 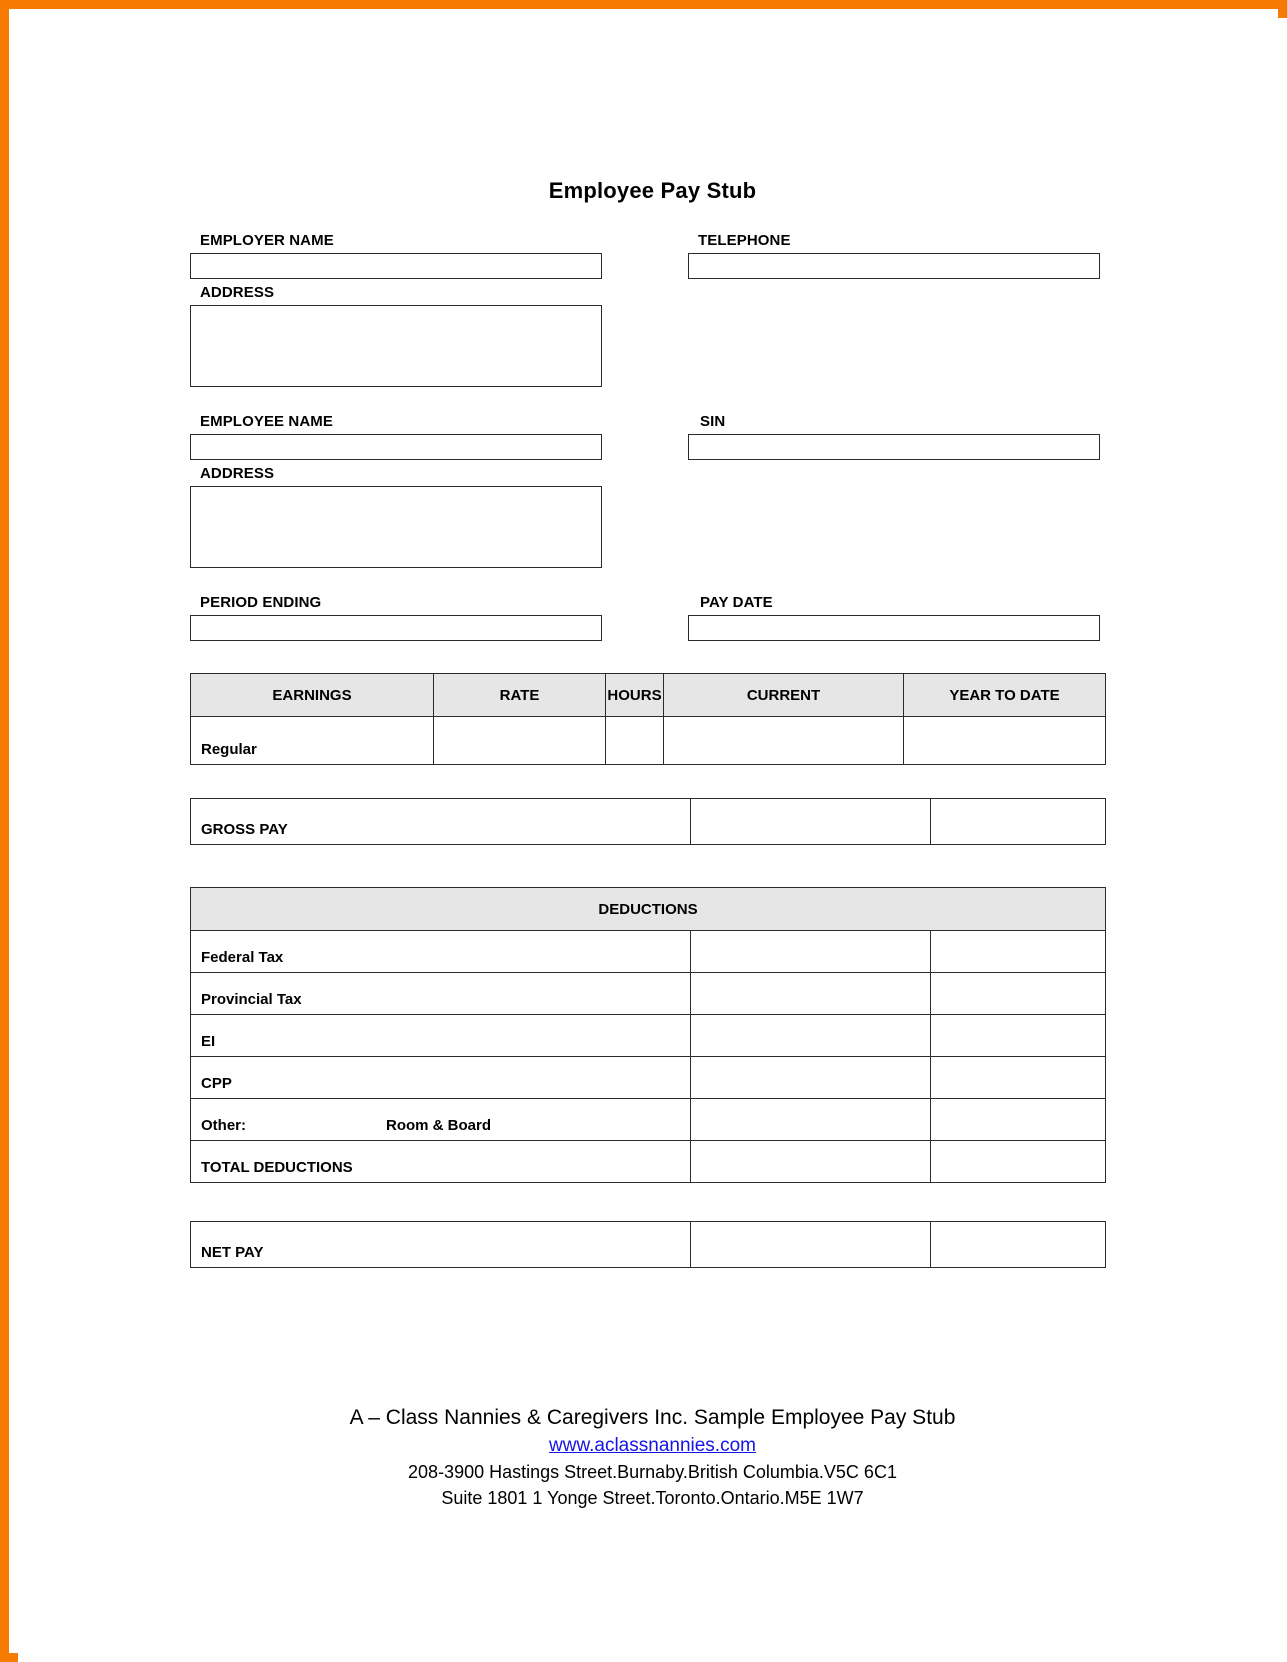 I want to click on deductions-header-row: DEDUCTIONS, so click(x=648, y=909).